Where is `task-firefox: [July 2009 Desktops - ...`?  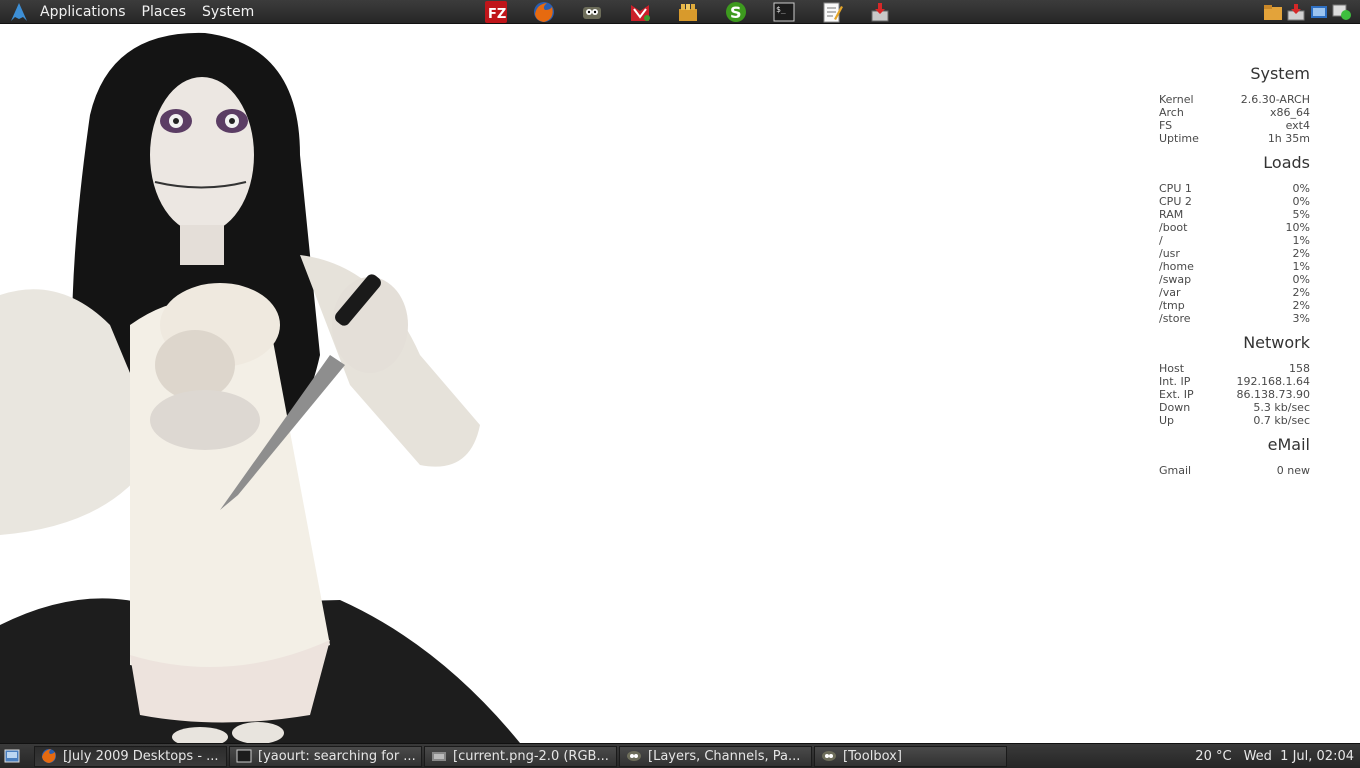
task-firefox: [July 2009 Desktops - ... is located at coordinates (130, 756).